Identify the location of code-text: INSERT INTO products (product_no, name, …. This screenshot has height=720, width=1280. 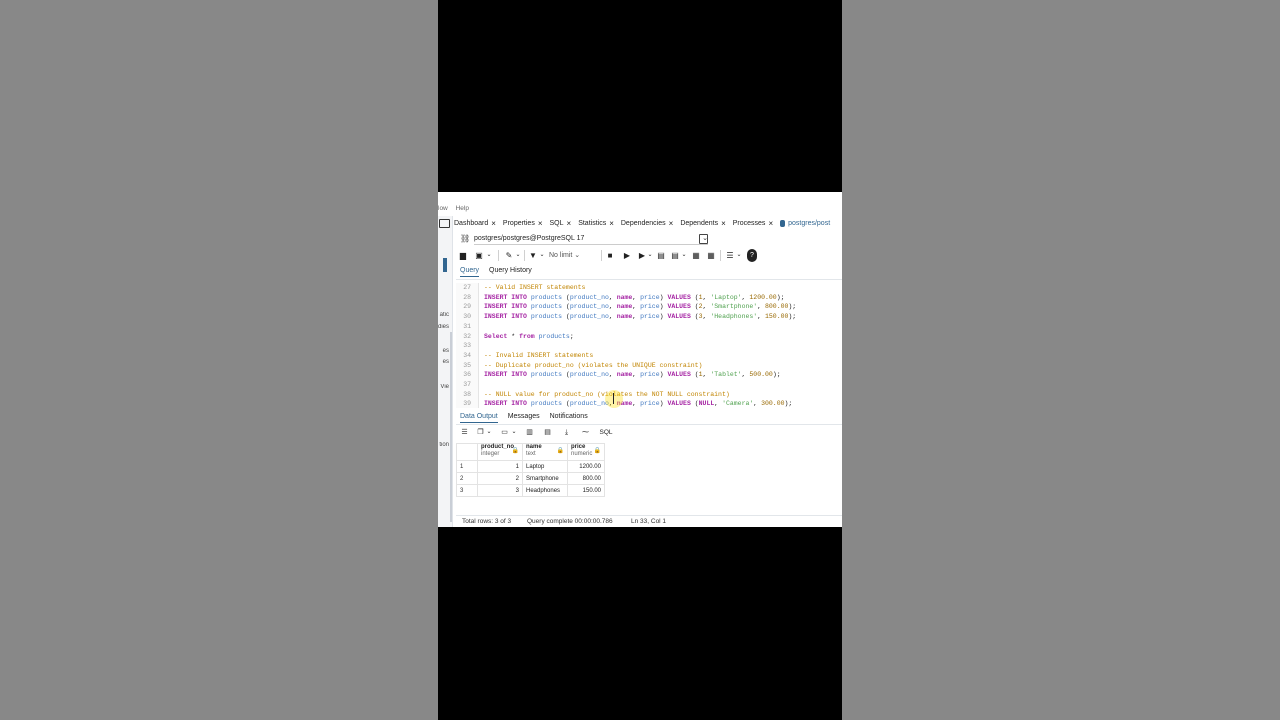
(640, 317).